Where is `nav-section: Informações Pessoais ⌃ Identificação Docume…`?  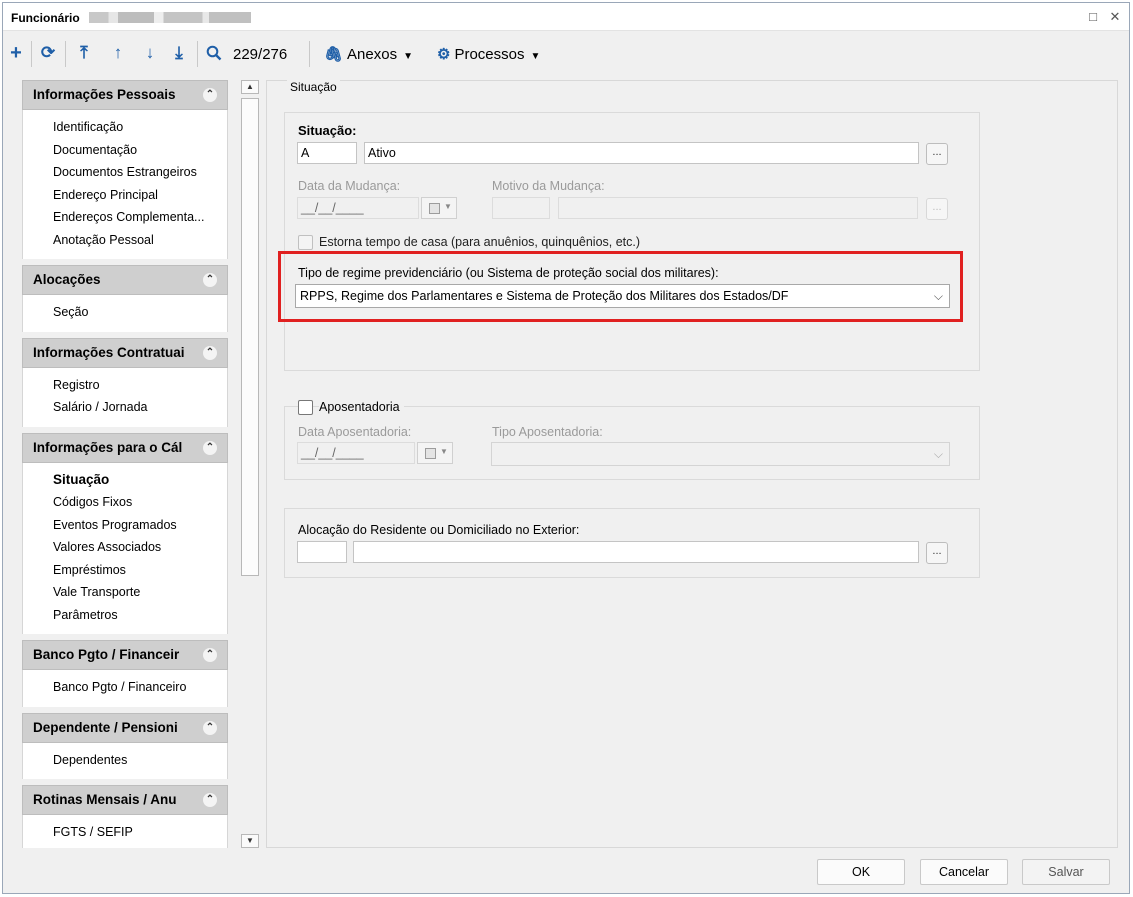 nav-section: Informações Pessoais ⌃ Identificação Docume… is located at coordinates (125, 169).